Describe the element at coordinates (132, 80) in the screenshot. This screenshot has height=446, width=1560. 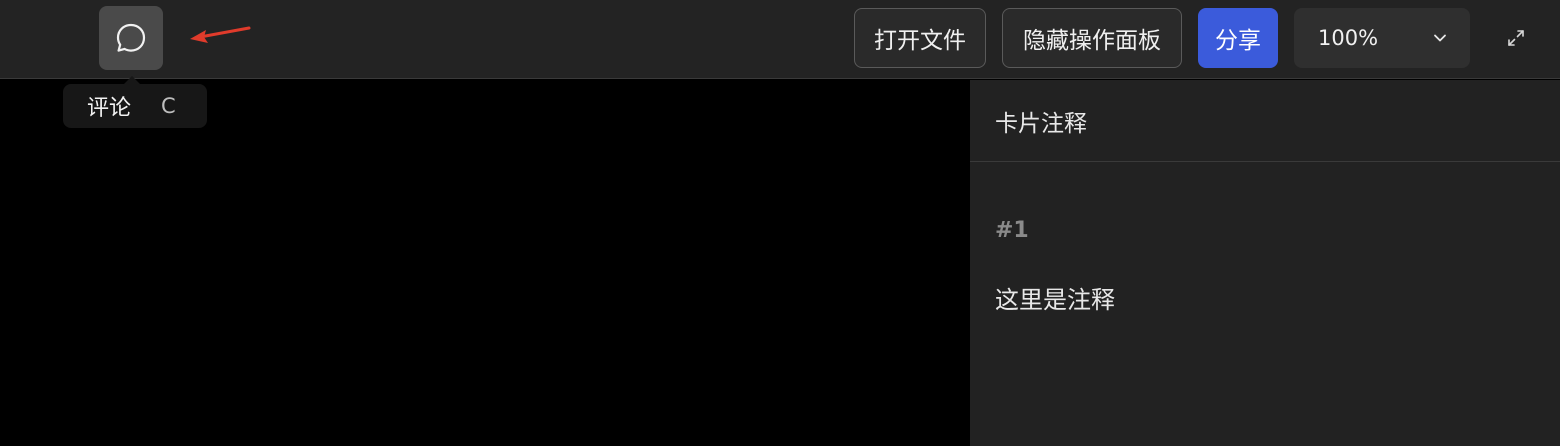
I see `tooltip-caret` at that location.